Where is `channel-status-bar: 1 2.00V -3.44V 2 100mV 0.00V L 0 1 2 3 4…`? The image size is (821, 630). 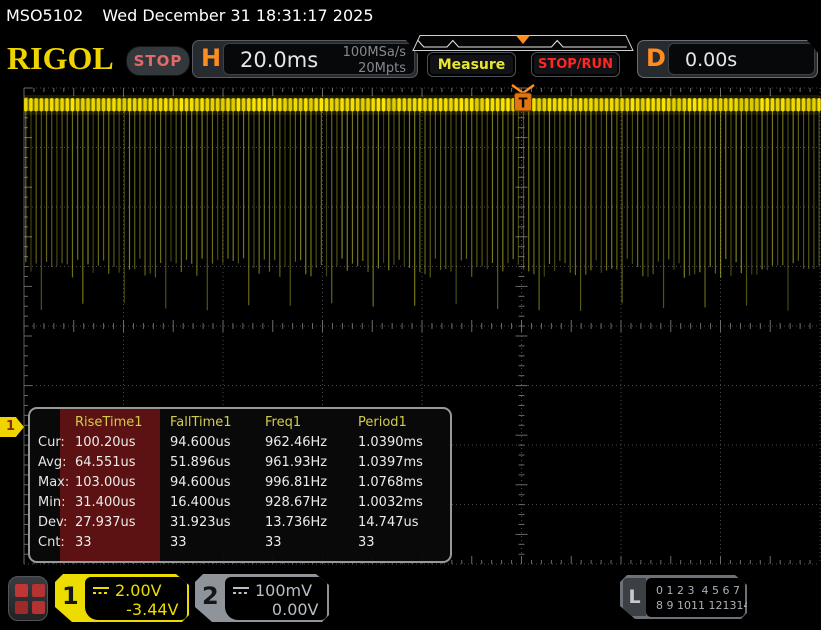 channel-status-bar: 1 2.00V -3.44V 2 100mV 0.00V L 0 1 2 3 4… is located at coordinates (410, 599).